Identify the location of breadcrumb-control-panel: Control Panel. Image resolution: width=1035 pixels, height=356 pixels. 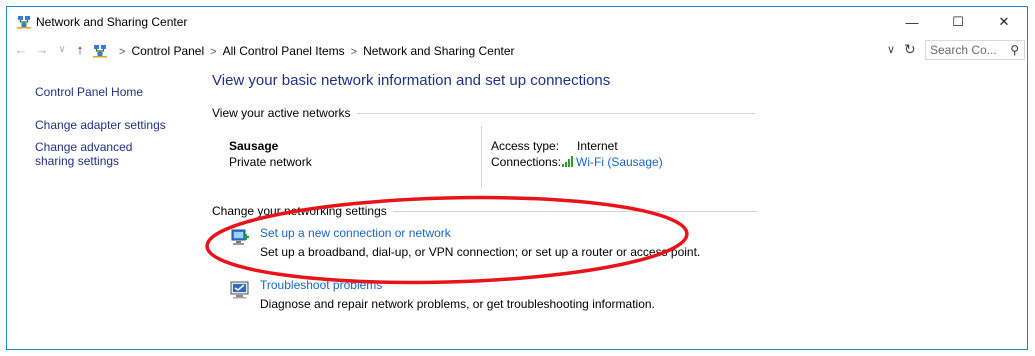
(167, 51).